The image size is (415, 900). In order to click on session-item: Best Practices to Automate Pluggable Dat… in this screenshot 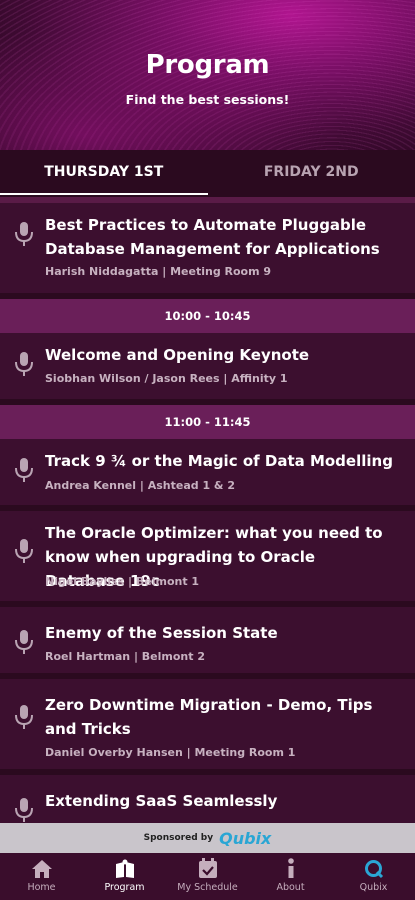, I will do `click(207, 251)`.